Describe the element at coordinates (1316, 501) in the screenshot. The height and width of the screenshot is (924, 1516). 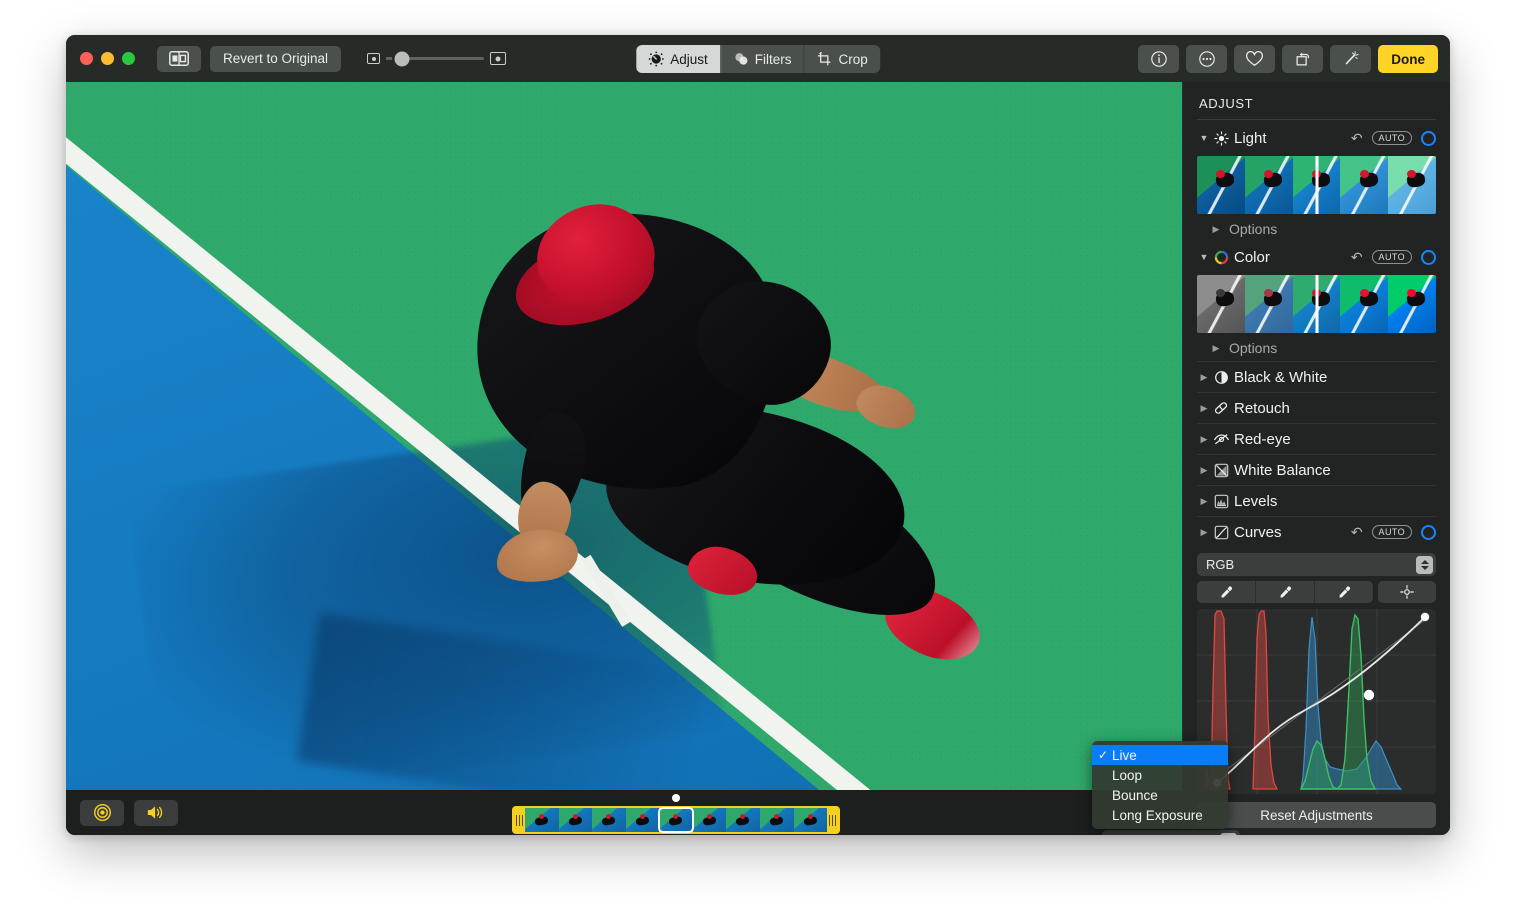
I see `sidebar-section-levels: ▶ Levels` at that location.